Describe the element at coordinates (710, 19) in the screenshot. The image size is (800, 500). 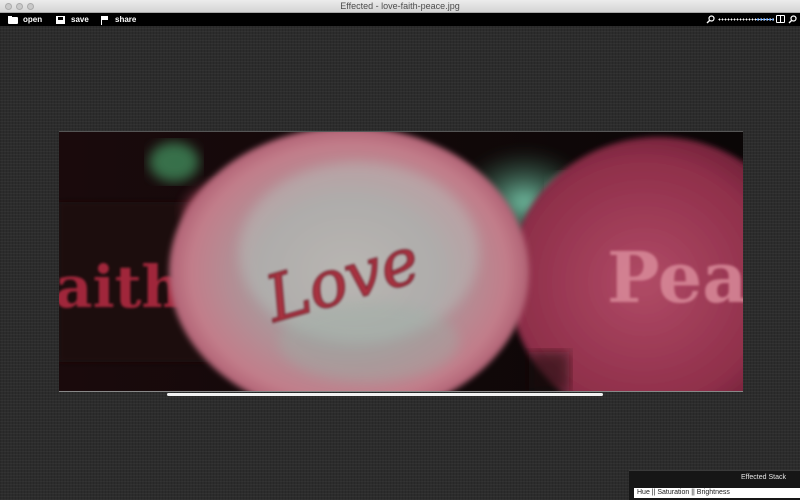
I see `search-zoom-icon` at that location.